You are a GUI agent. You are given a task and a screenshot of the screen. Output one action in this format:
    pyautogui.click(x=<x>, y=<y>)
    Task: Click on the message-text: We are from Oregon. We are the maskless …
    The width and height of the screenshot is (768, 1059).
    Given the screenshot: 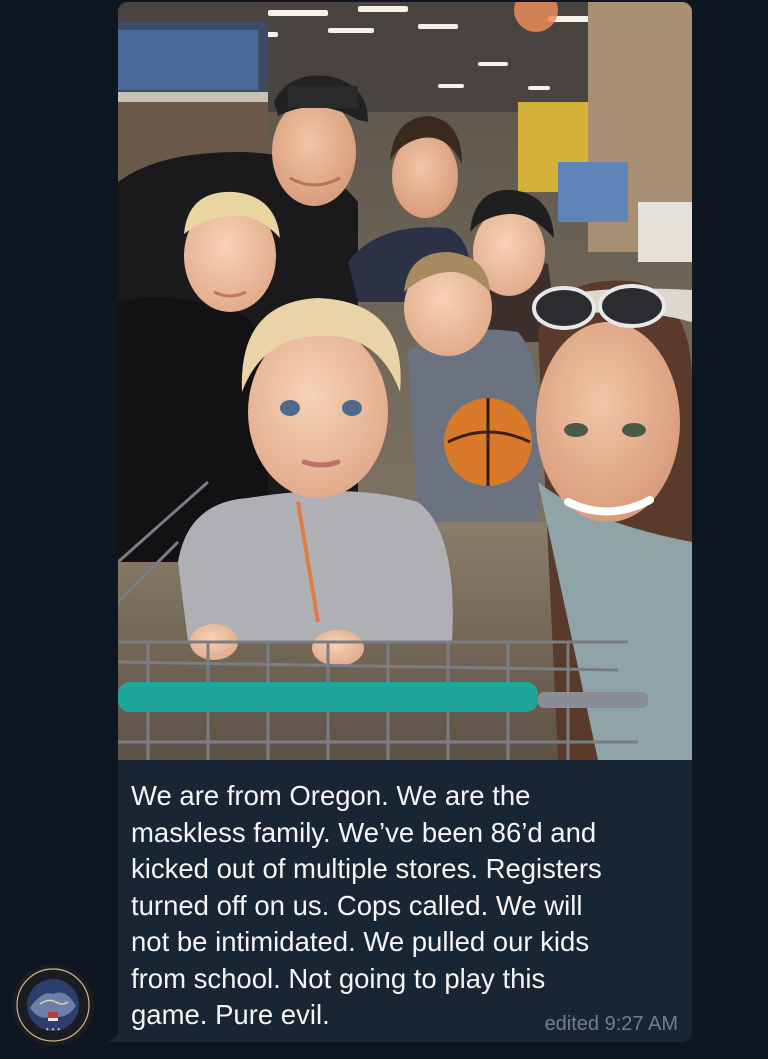 What is the action you would take?
    pyautogui.click(x=366, y=905)
    